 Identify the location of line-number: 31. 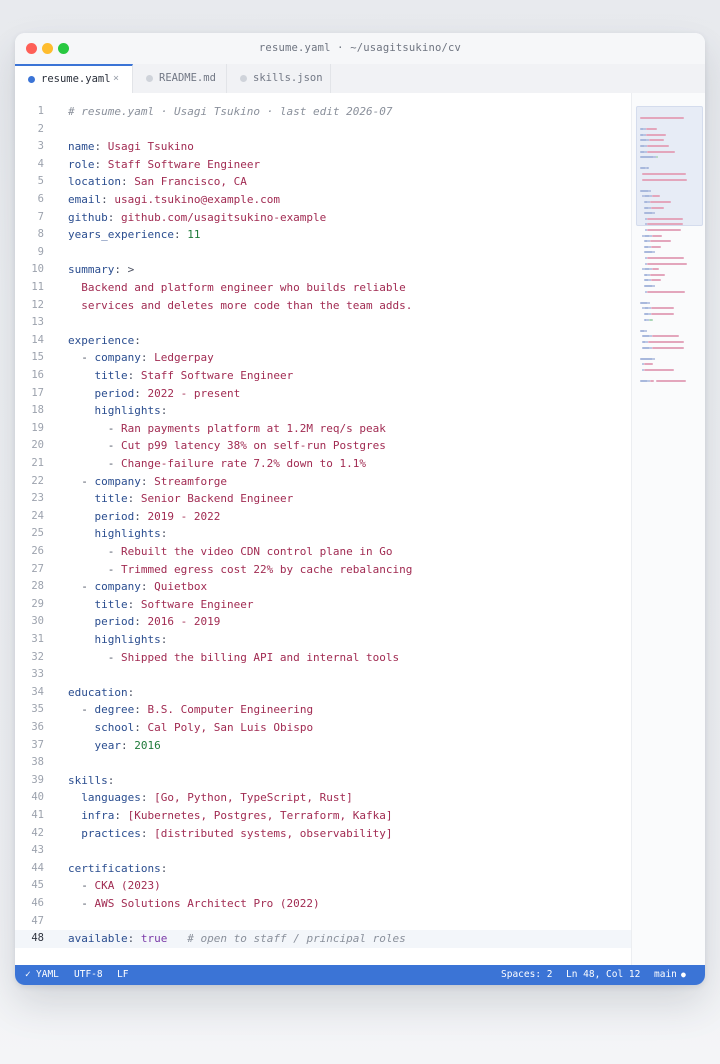
(37, 639).